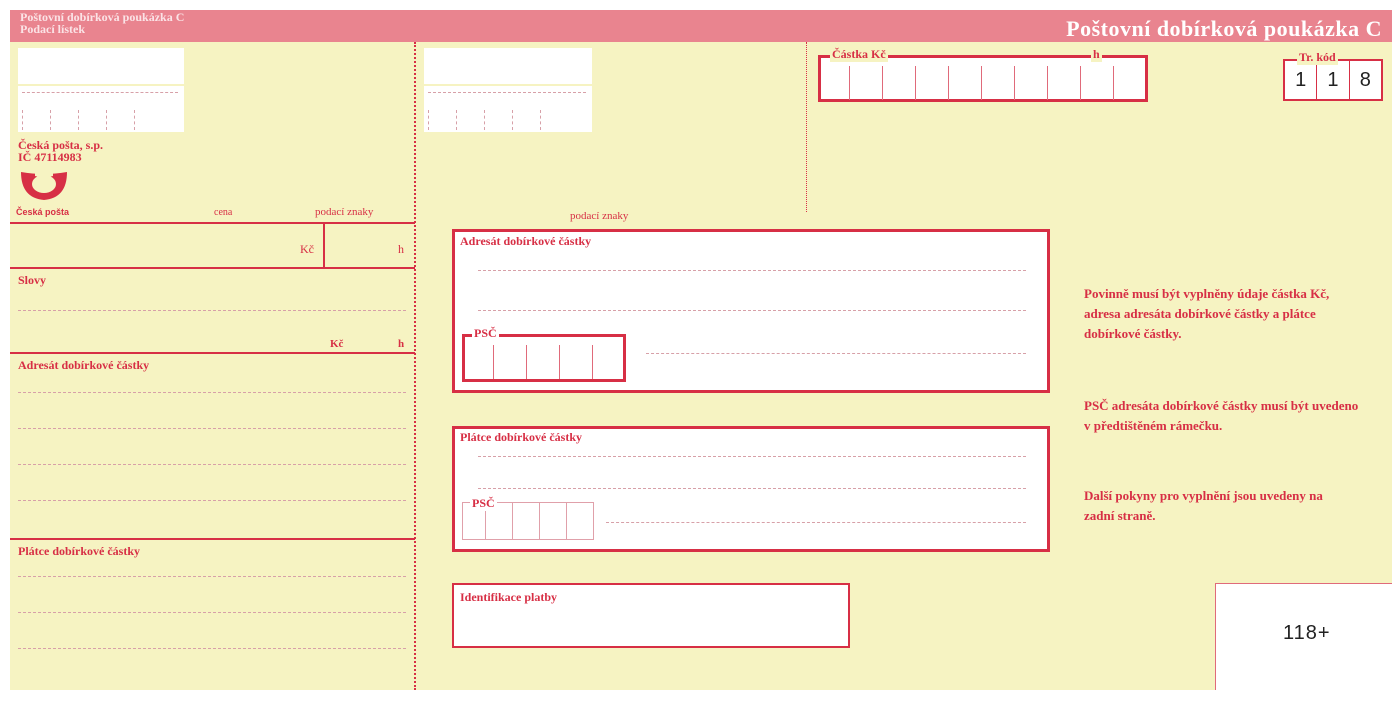  Describe the element at coordinates (223, 212) in the screenshot. I see `price-label: cena` at that location.